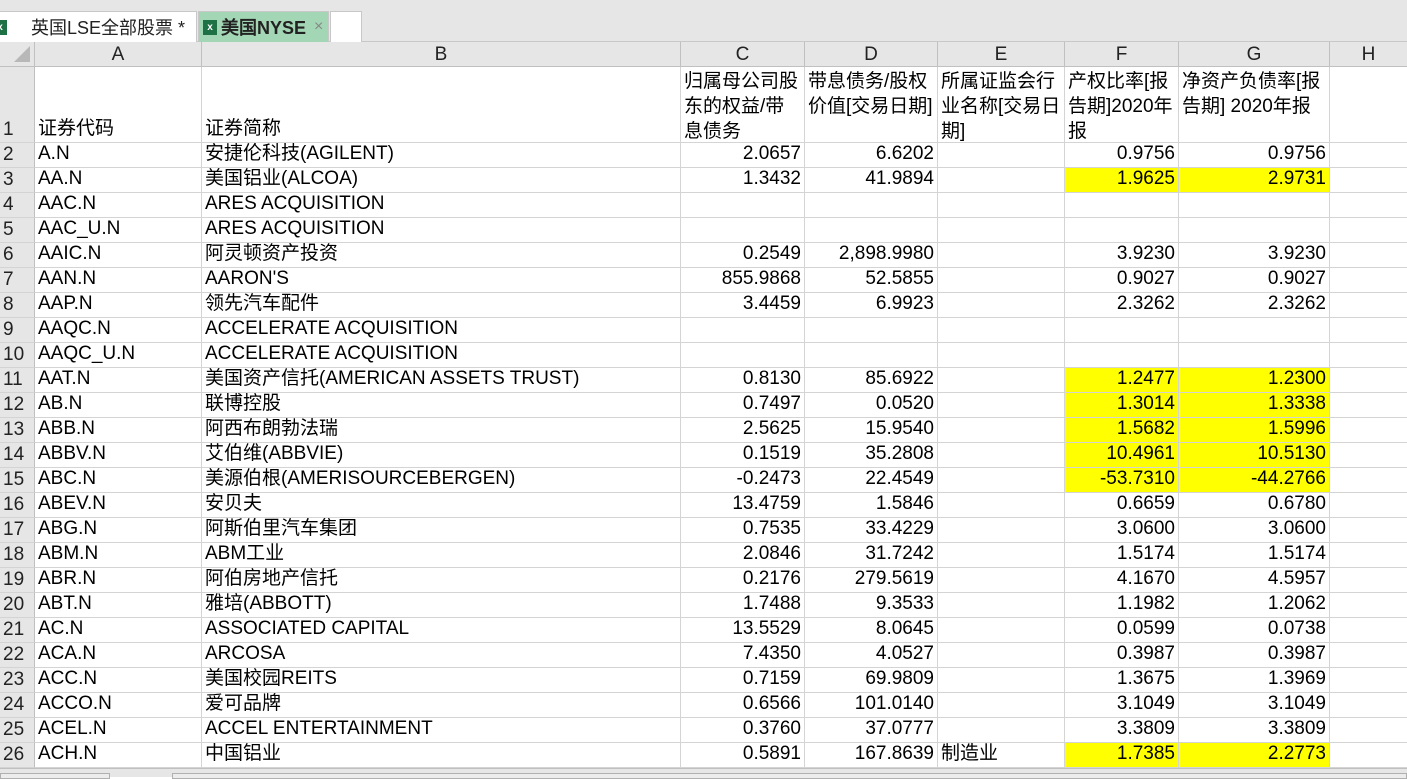  I want to click on cell-c: 0.7497, so click(743, 405).